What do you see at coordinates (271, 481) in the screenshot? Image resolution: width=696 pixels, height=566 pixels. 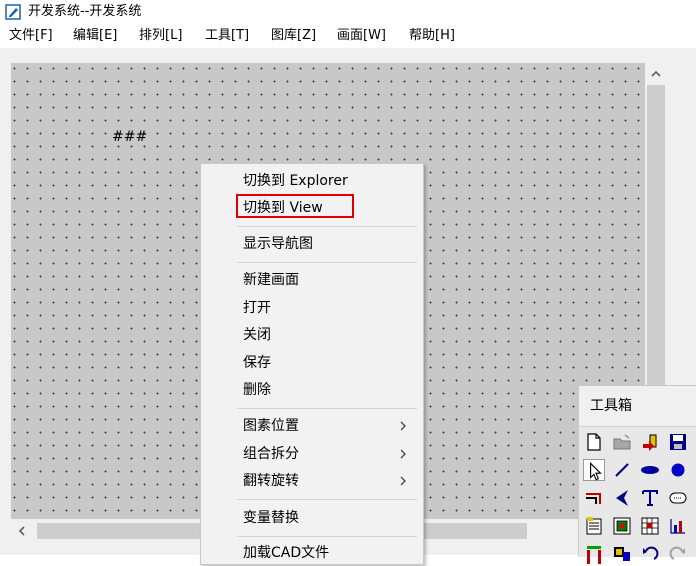 I see `menu-item-label: 翻转旋转` at bounding box center [271, 481].